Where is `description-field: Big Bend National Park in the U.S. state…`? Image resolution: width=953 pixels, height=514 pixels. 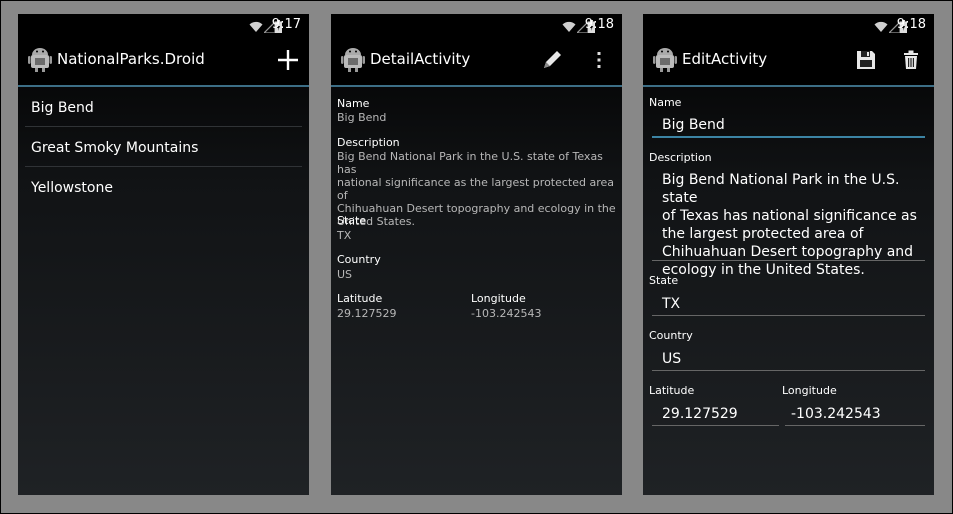
description-field: Big Bend National Park in the U.S. state… is located at coordinates (788, 224).